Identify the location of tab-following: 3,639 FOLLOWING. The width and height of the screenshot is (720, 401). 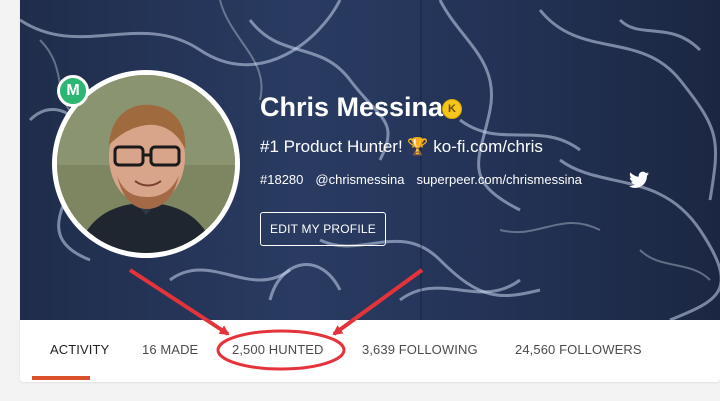
(420, 349).